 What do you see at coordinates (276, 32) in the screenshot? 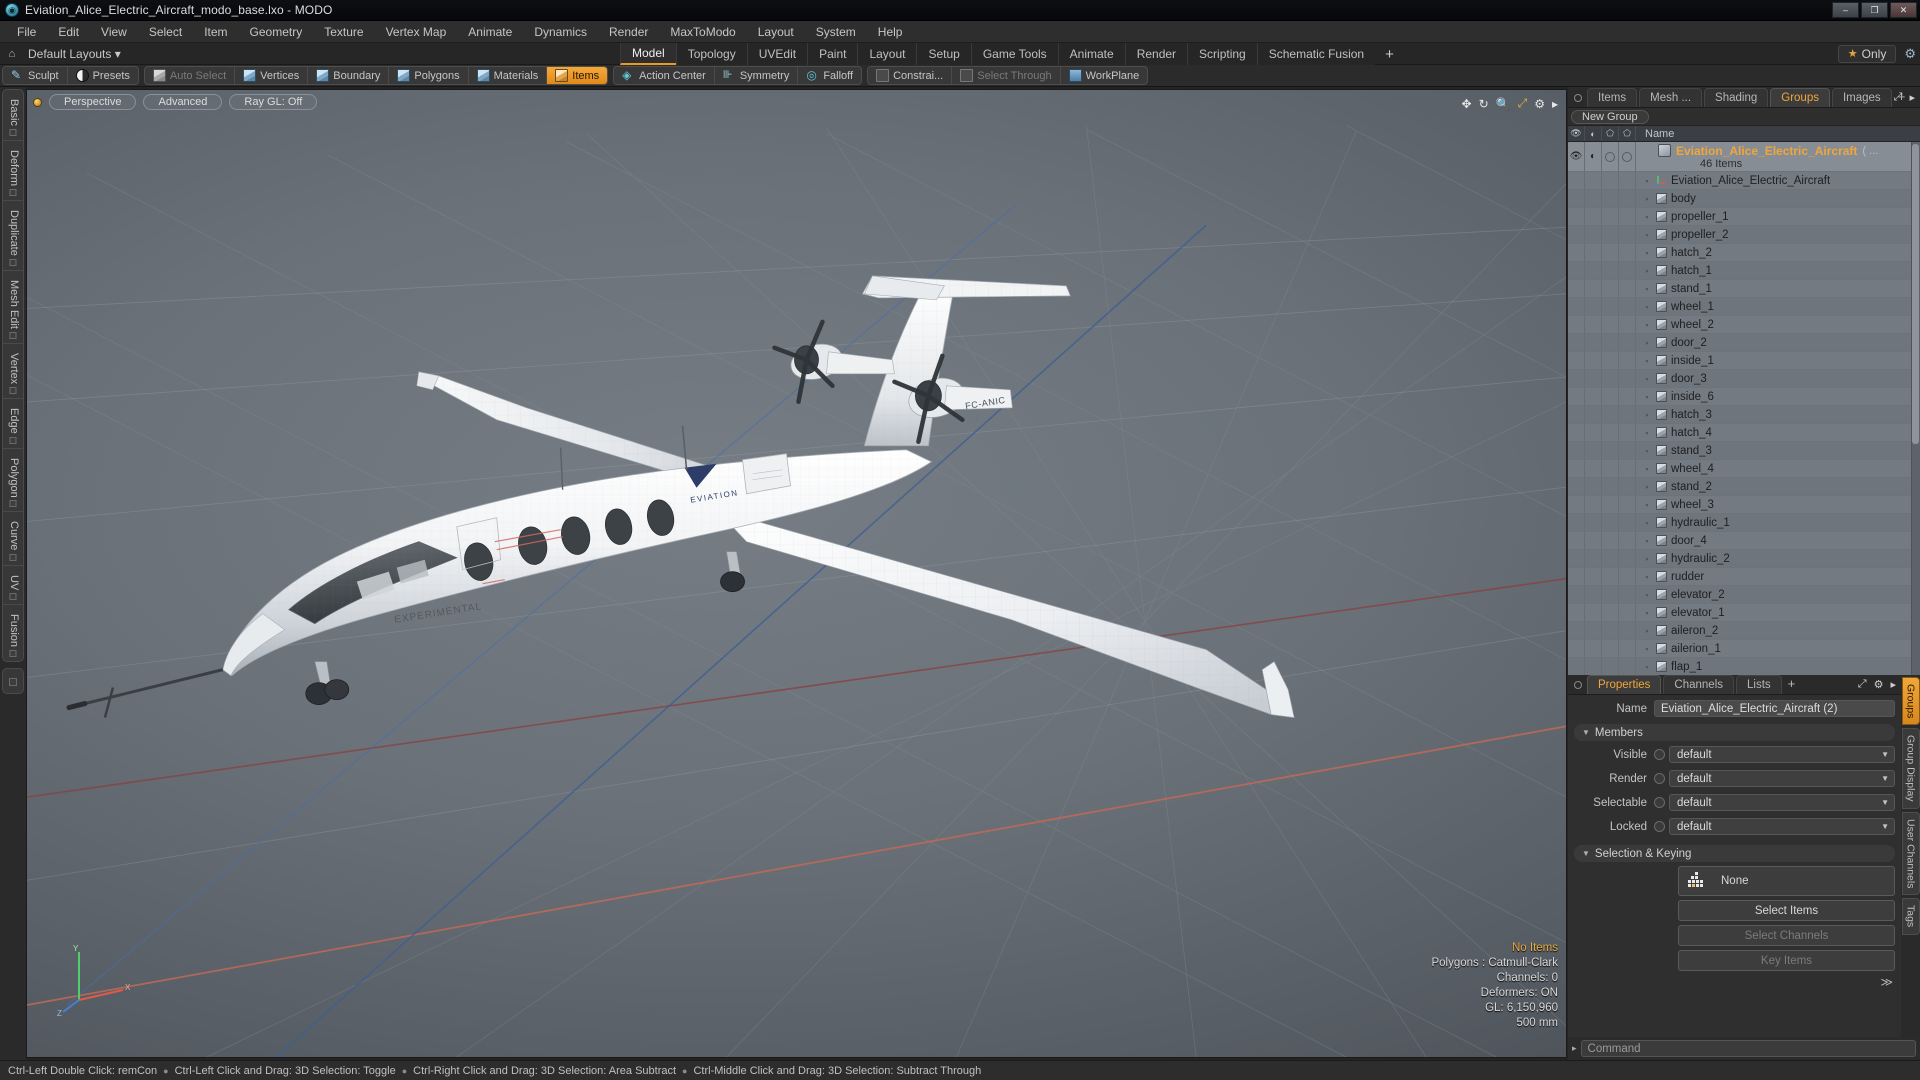
I see `menu-geometry: Geometry` at bounding box center [276, 32].